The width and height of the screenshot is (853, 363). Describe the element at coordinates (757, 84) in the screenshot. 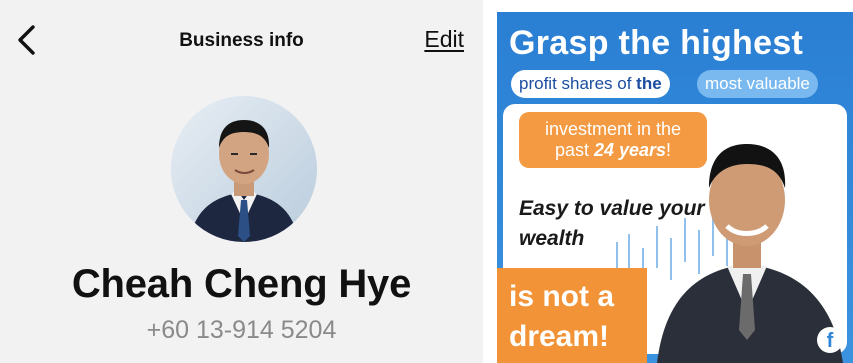

I see `ad-pill-blue: most valuable` at that location.